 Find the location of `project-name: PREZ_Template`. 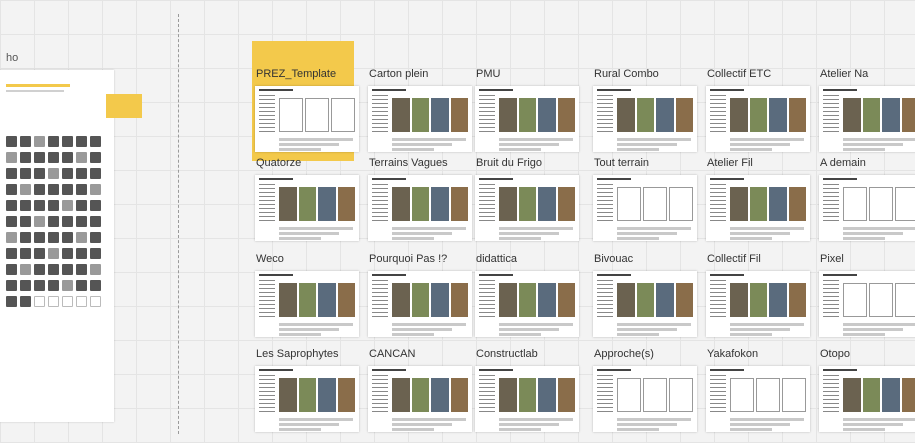

project-name: PREZ_Template is located at coordinates (296, 74).